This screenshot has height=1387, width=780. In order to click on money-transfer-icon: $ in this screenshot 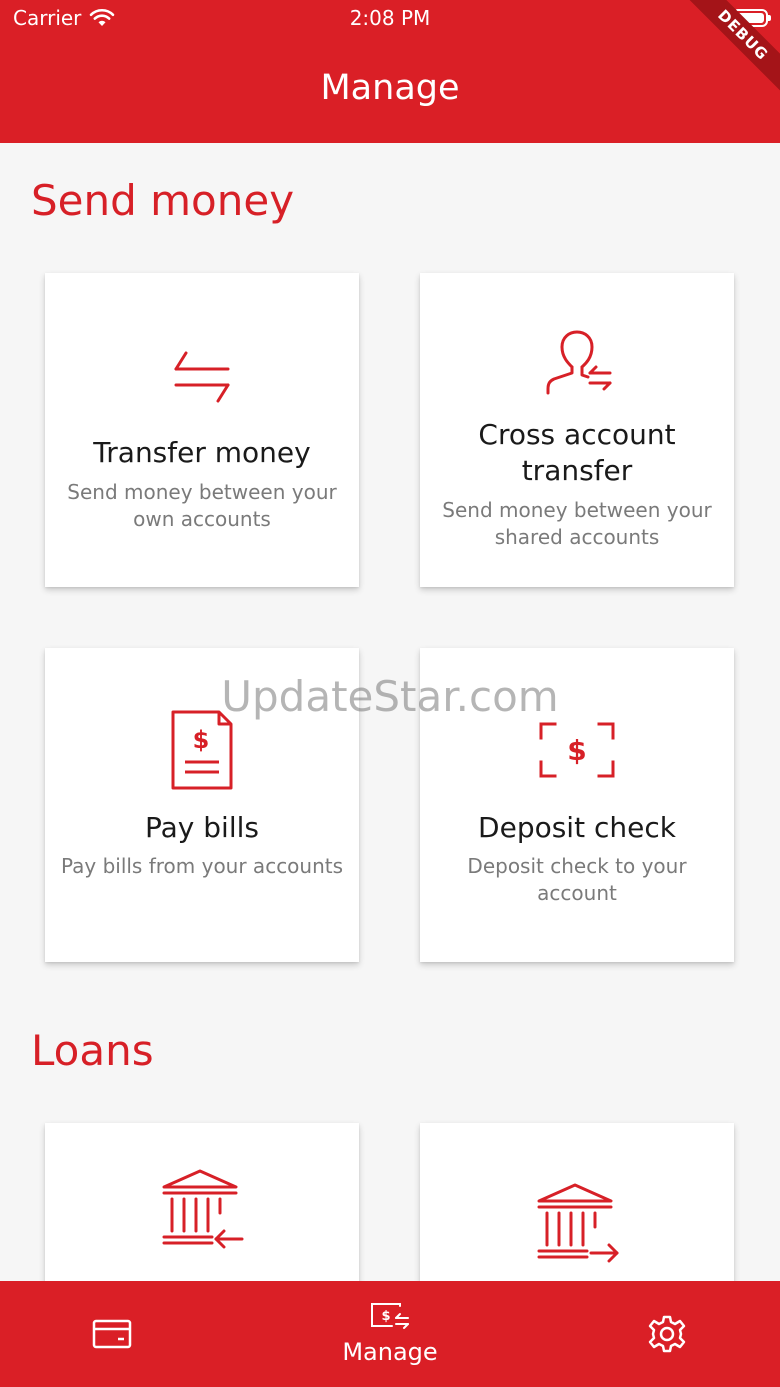, I will do `click(390, 1316)`.